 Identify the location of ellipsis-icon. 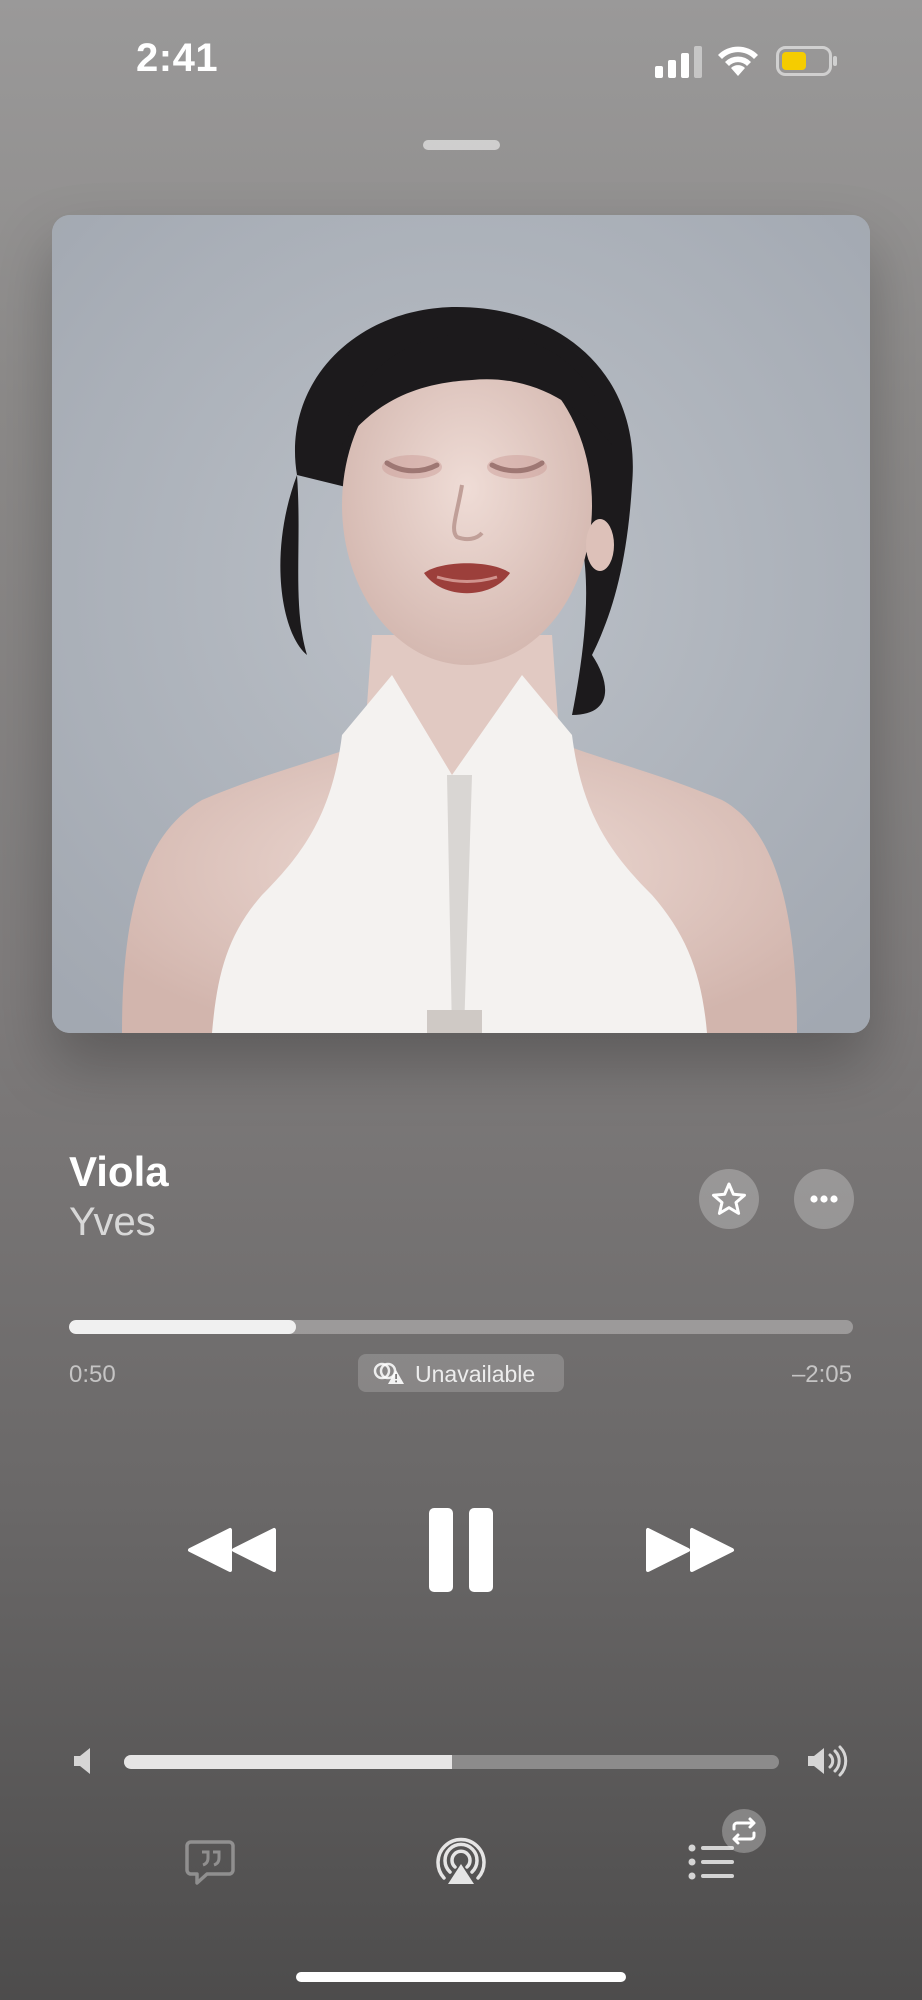
(824, 1199).